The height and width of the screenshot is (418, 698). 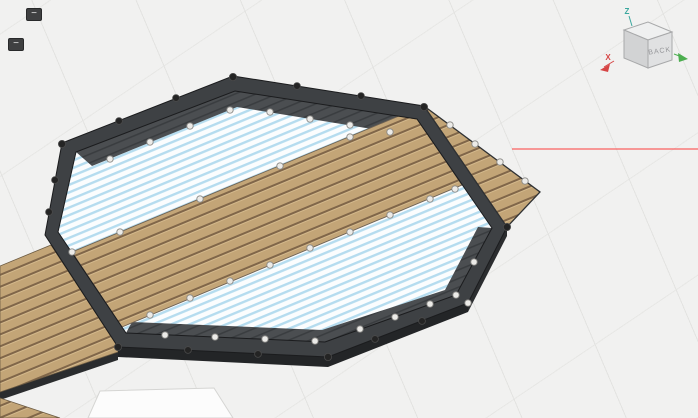 What do you see at coordinates (627, 11) in the screenshot?
I see `z-axis-label: Z` at bounding box center [627, 11].